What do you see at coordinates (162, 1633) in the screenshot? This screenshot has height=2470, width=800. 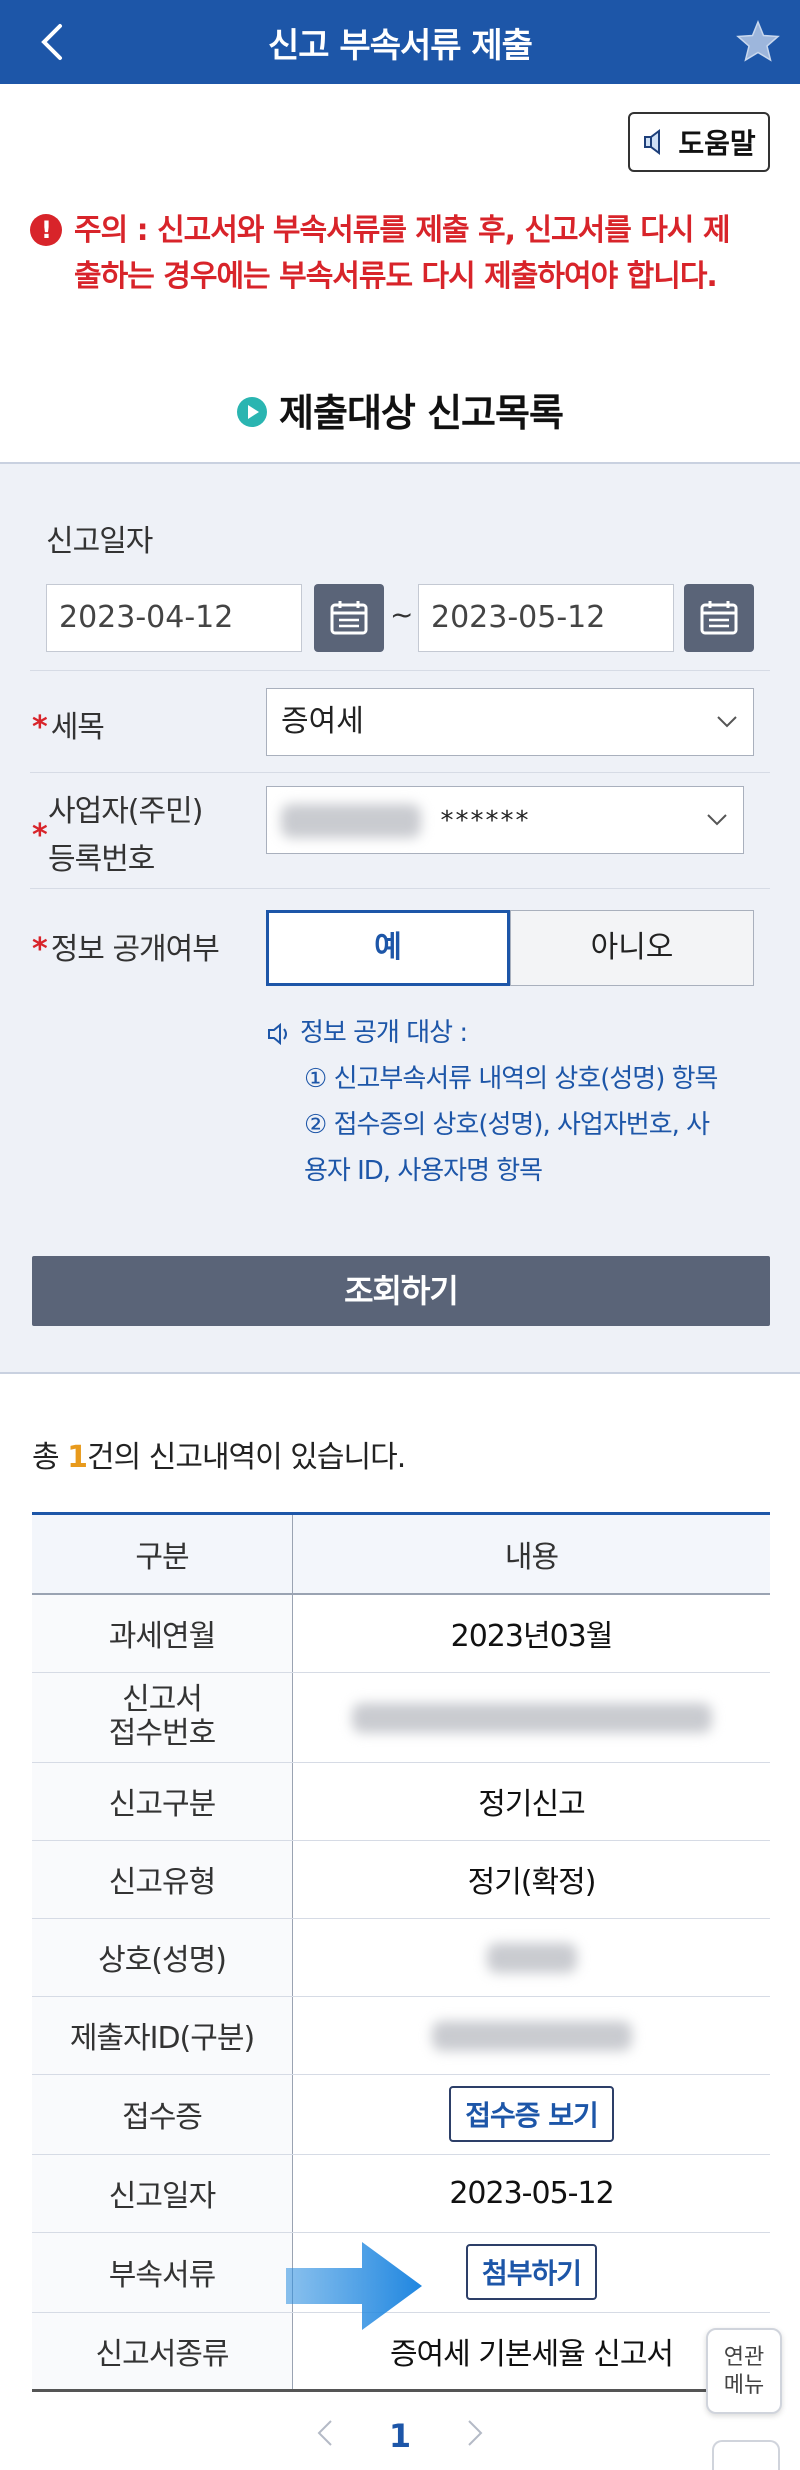 I see `row-label: 과세연월` at bounding box center [162, 1633].